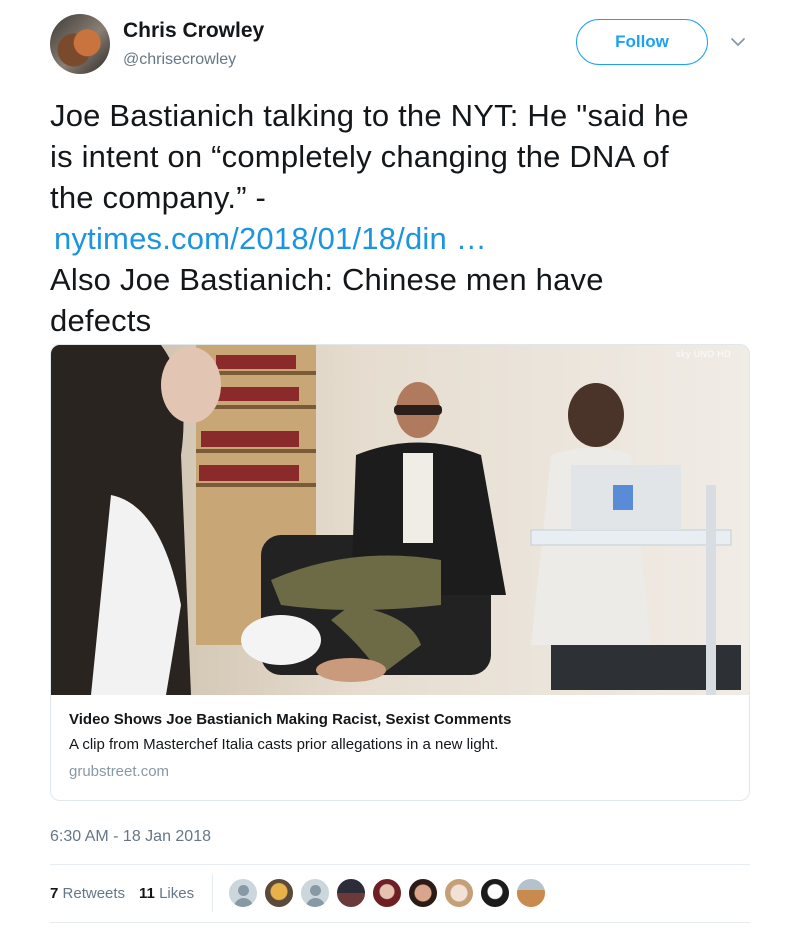 This screenshot has height=931, width=800. Describe the element at coordinates (80, 44) in the screenshot. I see `author-avatar` at that location.